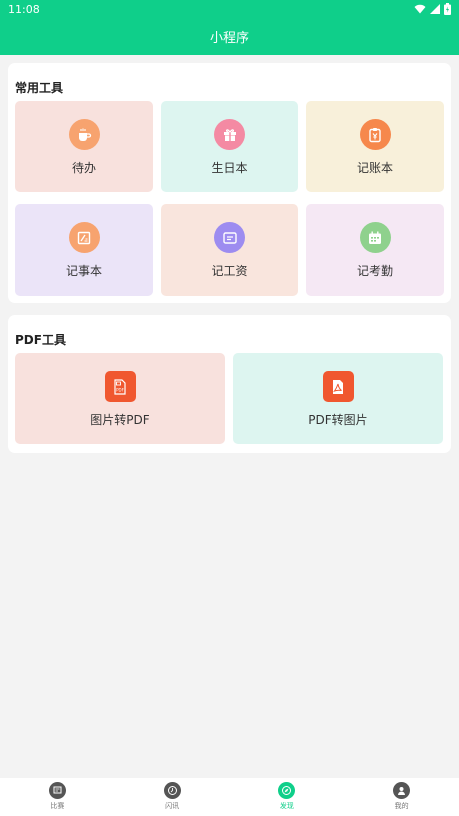 The image size is (459, 816). I want to click on pdf-file-icon, so click(338, 386).